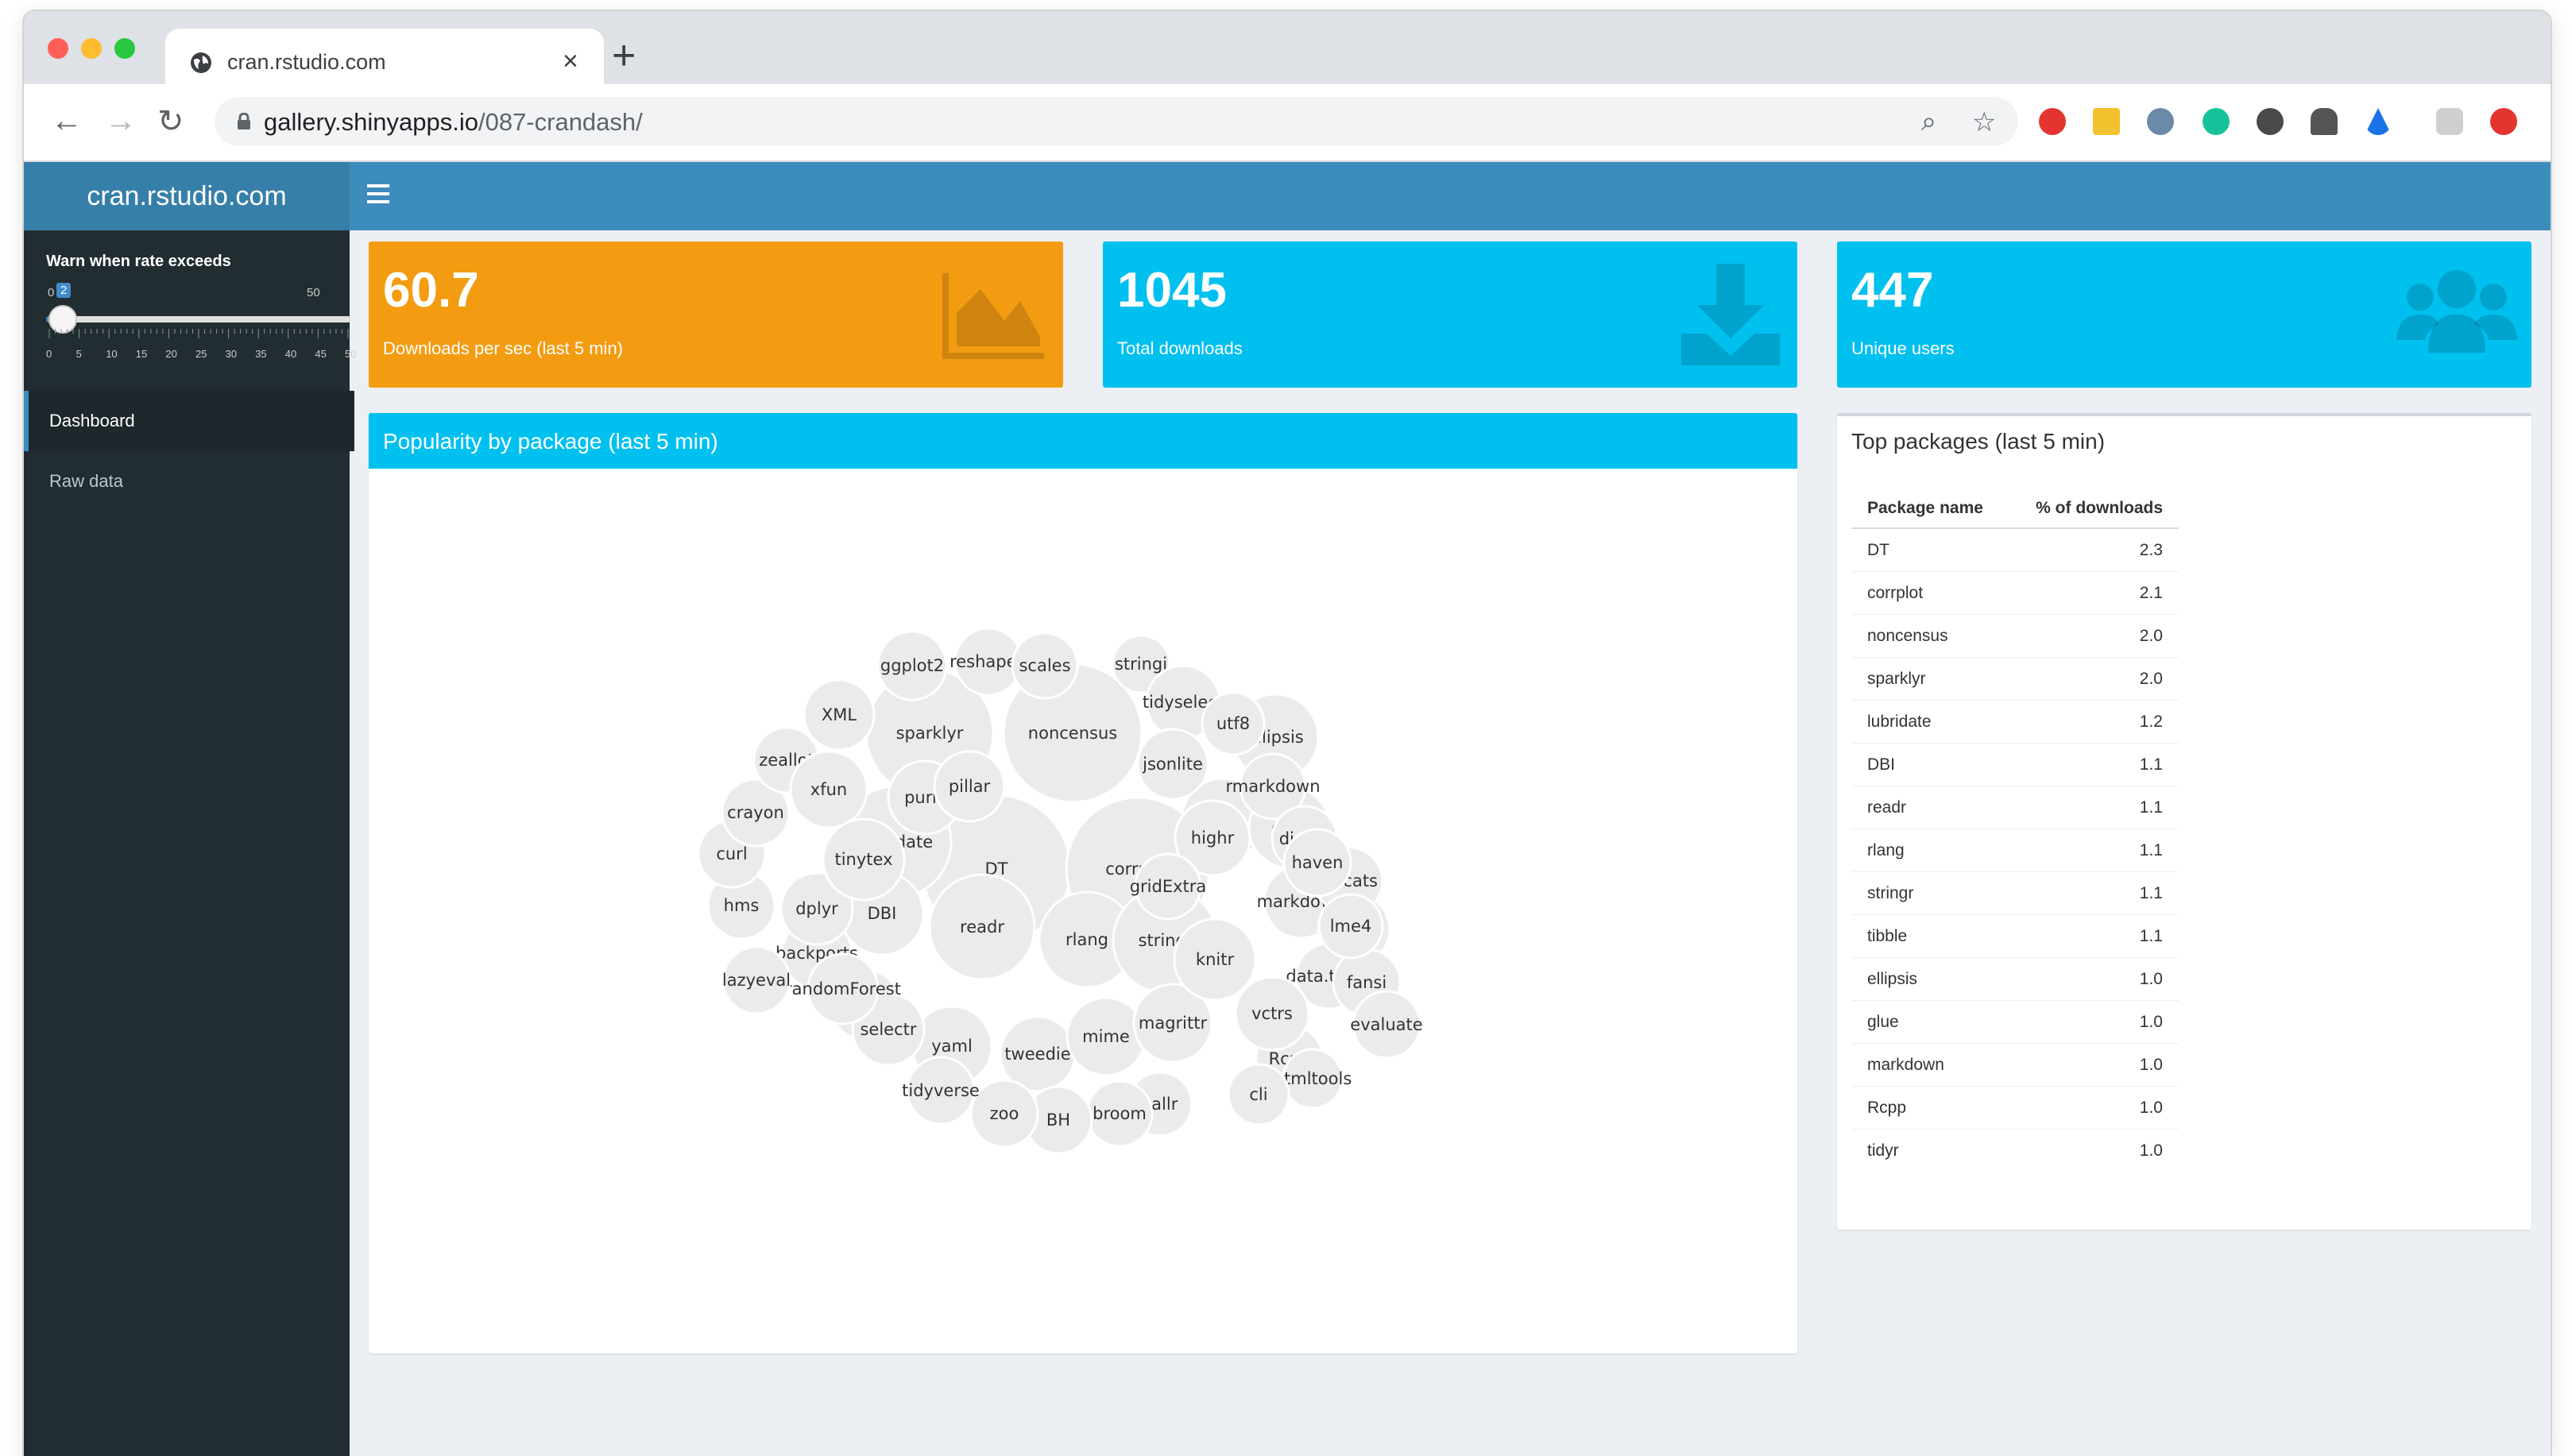 The height and width of the screenshot is (1456, 2572). I want to click on bubble-label: tidyverse, so click(941, 1090).